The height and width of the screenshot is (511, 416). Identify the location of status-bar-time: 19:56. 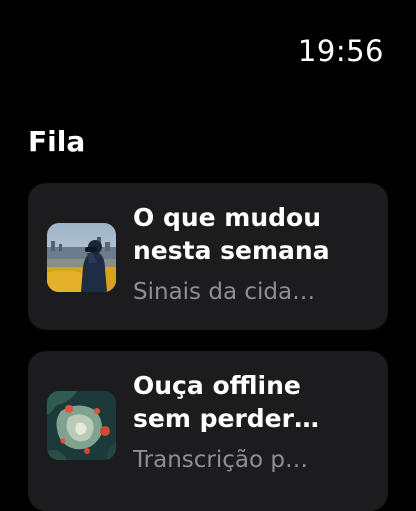
(340, 51).